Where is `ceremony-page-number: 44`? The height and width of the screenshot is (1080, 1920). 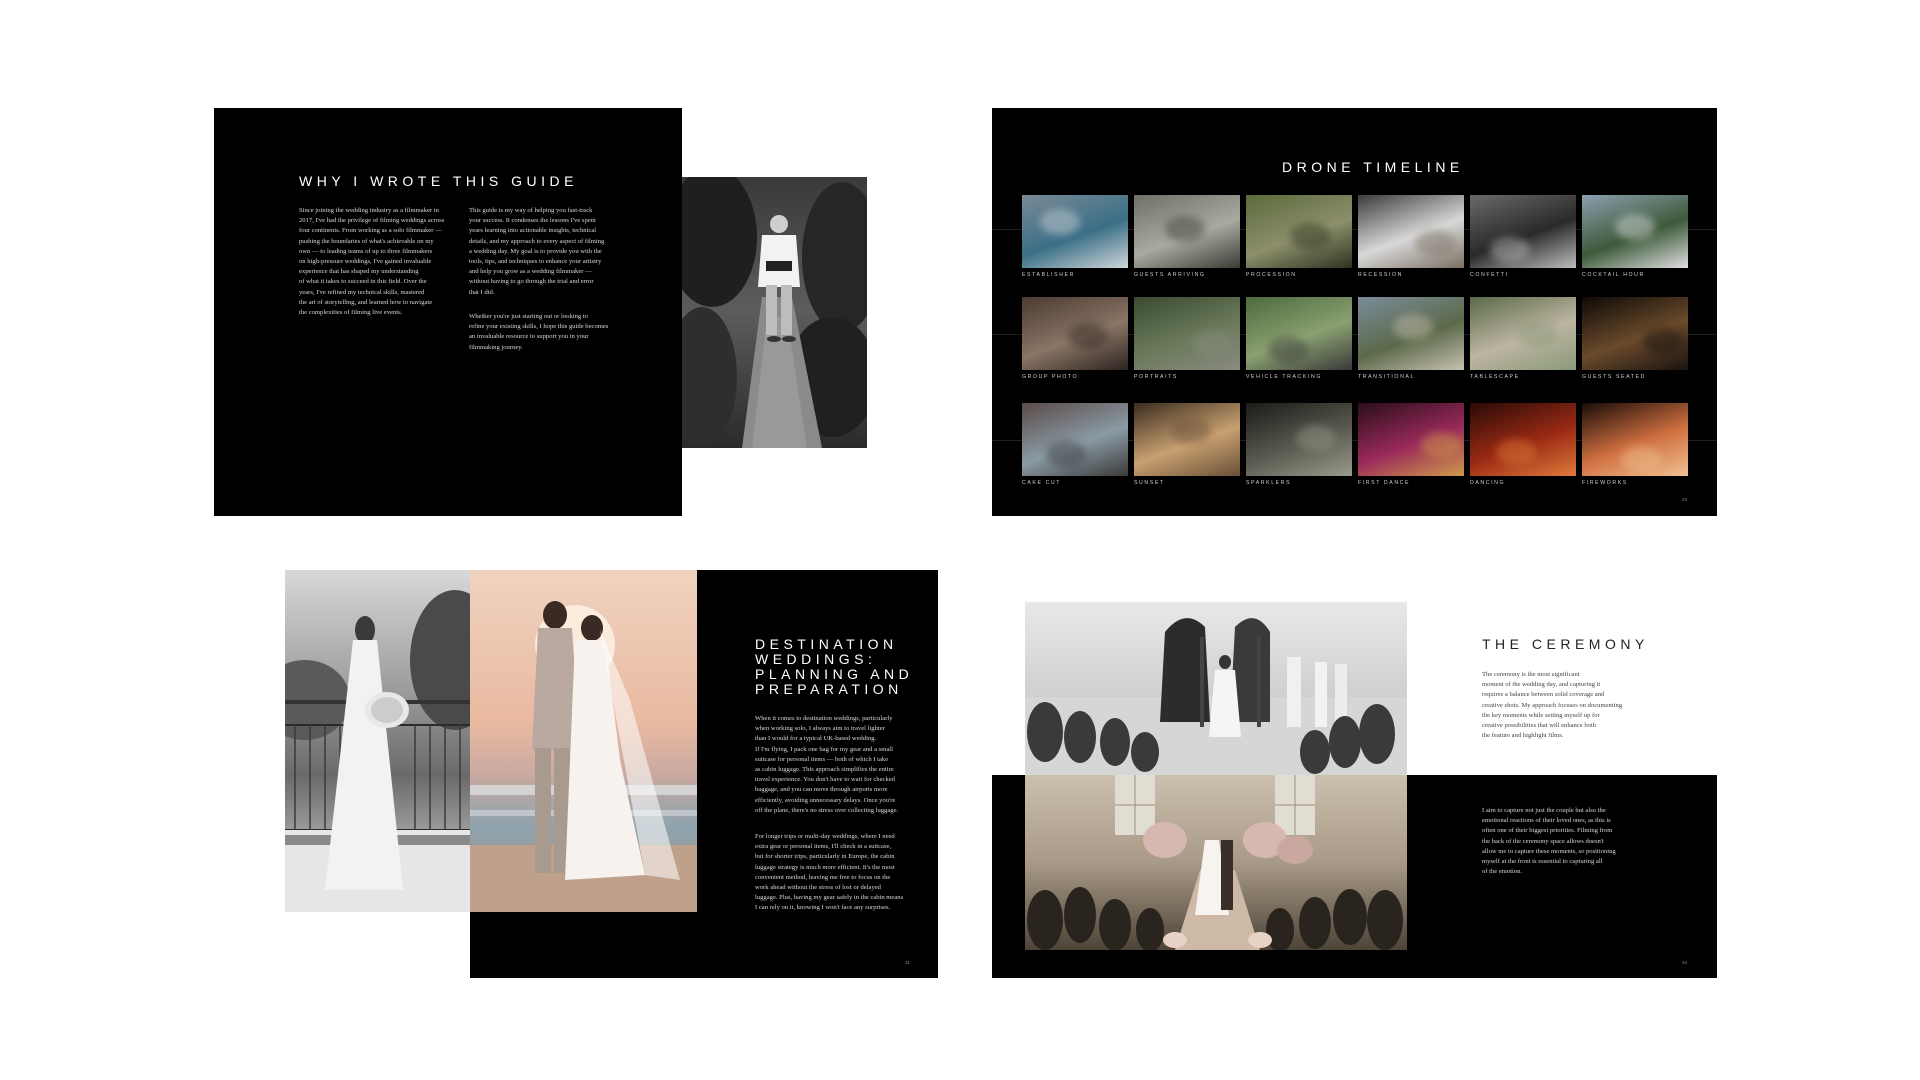 ceremony-page-number: 44 is located at coordinates (1685, 962).